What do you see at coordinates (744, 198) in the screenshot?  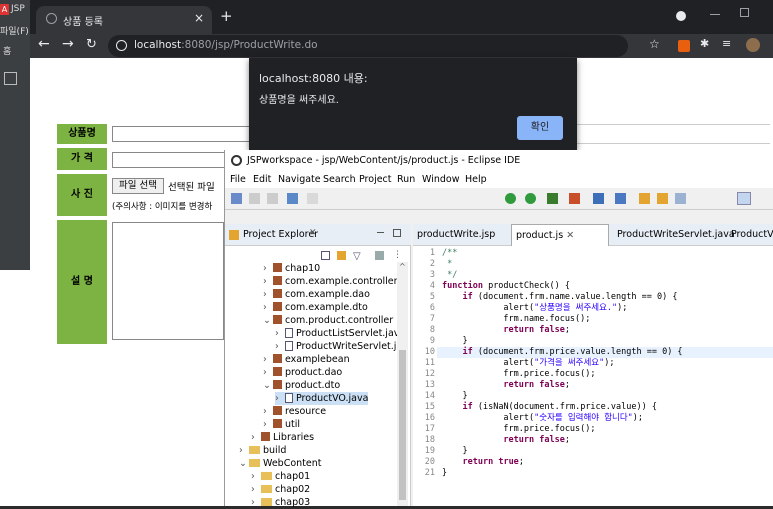 I see `perspective-icon` at bounding box center [744, 198].